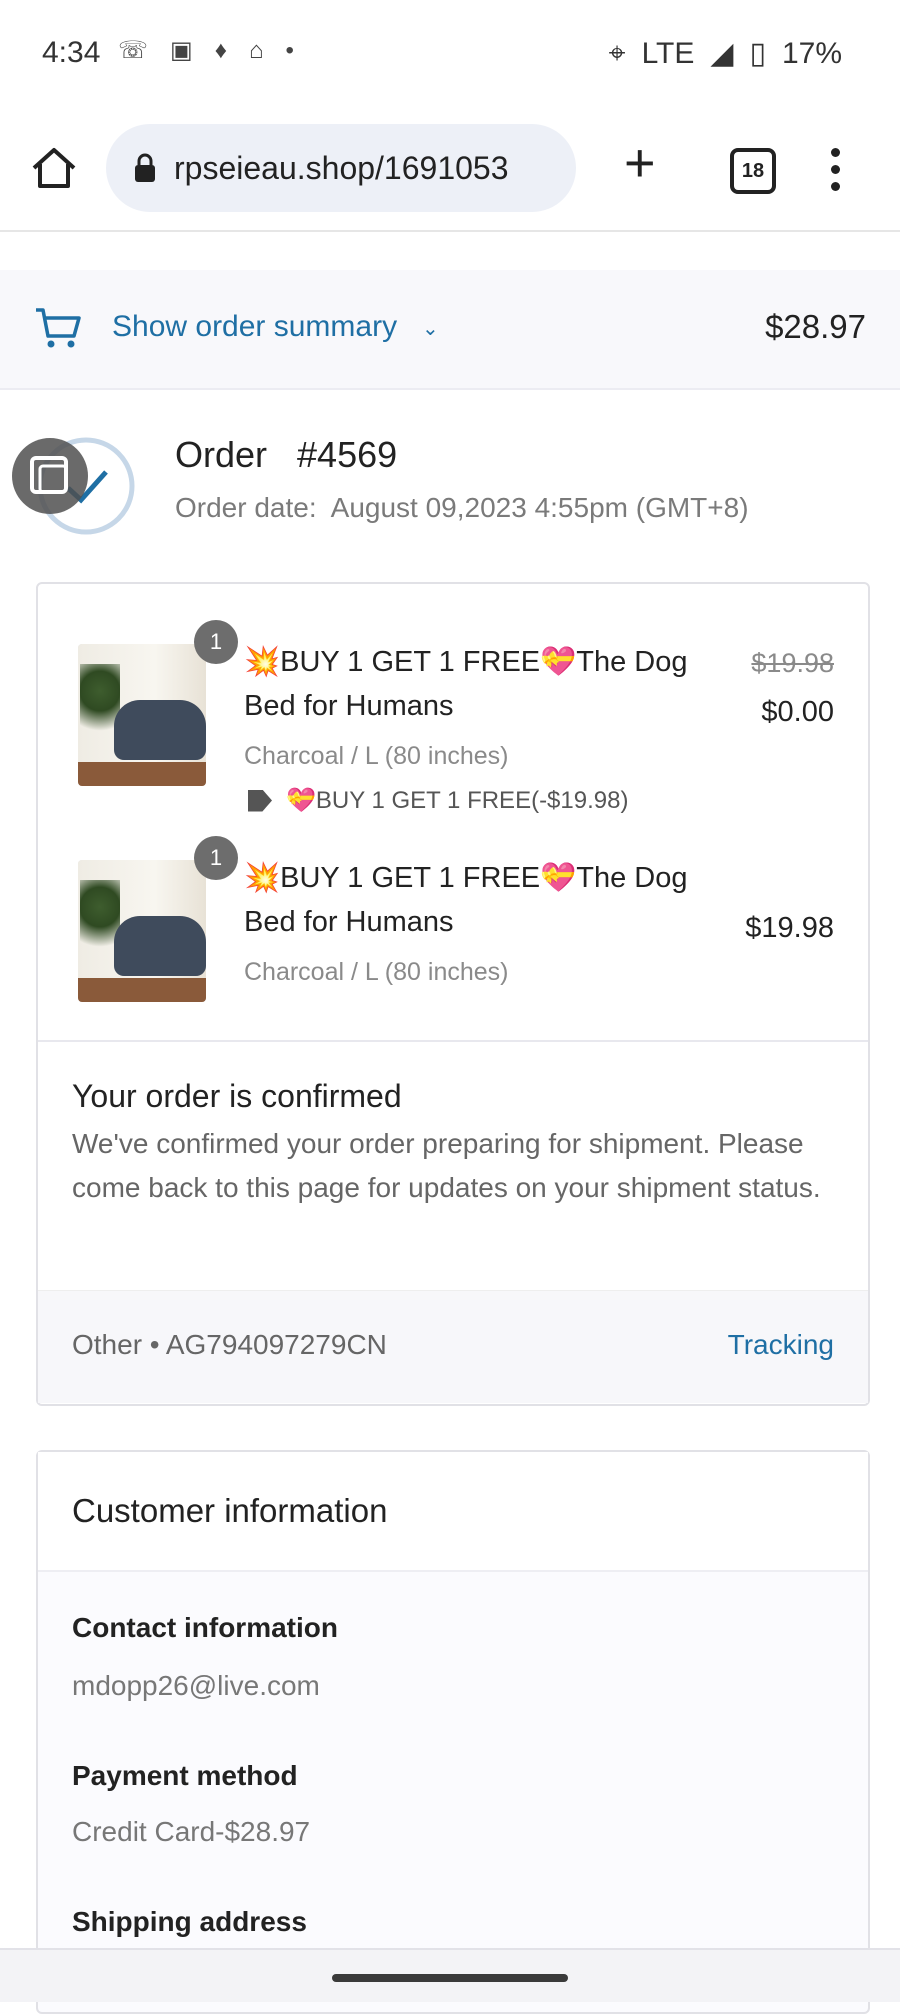 The width and height of the screenshot is (900, 2014). What do you see at coordinates (722, 53) in the screenshot?
I see `signal-icon: ◢` at bounding box center [722, 53].